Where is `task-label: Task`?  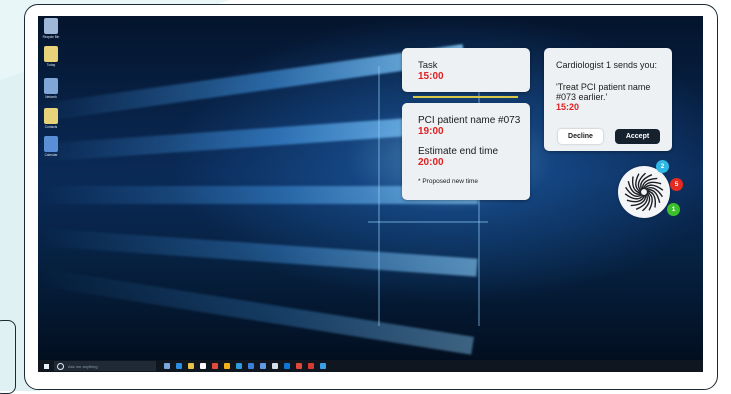
task-label: Task is located at coordinates (428, 65).